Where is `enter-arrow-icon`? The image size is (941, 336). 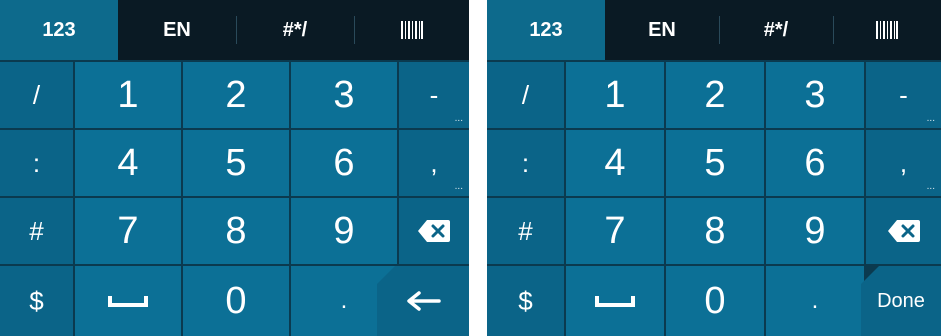
enter-arrow-icon is located at coordinates (424, 301).